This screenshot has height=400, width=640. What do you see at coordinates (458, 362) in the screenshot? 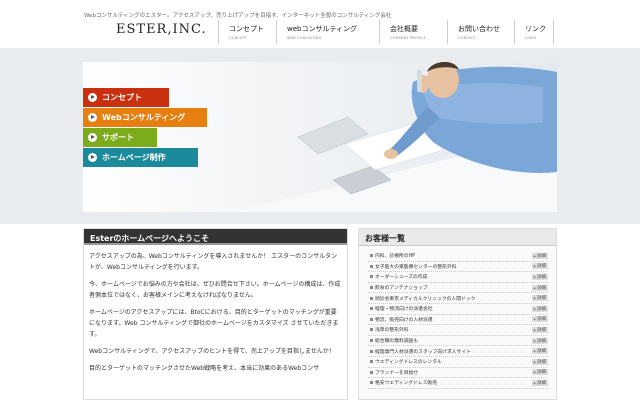
I see `list-item: ウエディングドレスのレンタル 詳細` at bounding box center [458, 362].